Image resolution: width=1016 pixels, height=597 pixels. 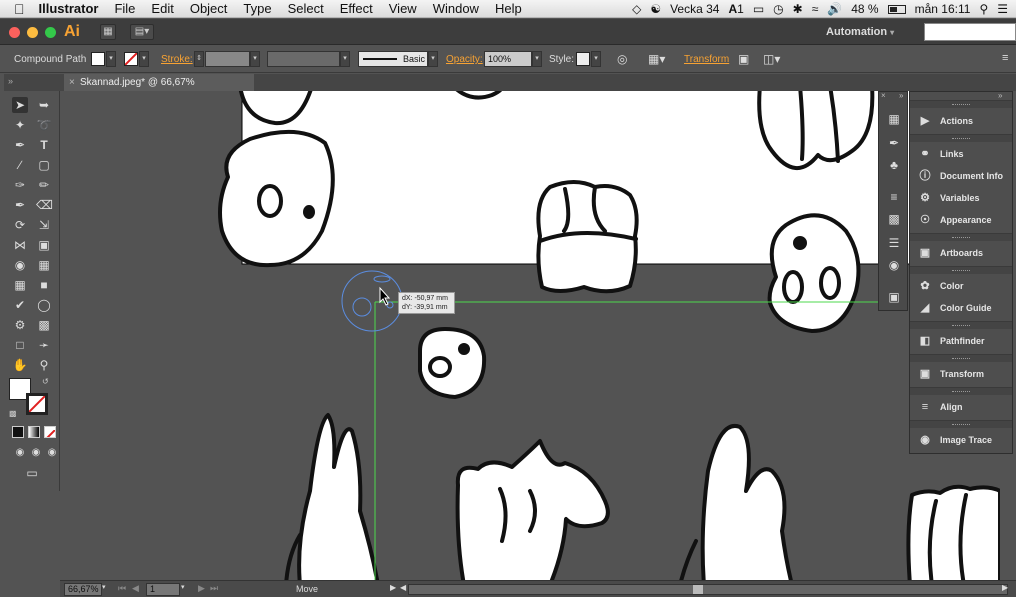 What do you see at coordinates (508, 59) in the screenshot?
I see `opacity-field: 100%` at bounding box center [508, 59].